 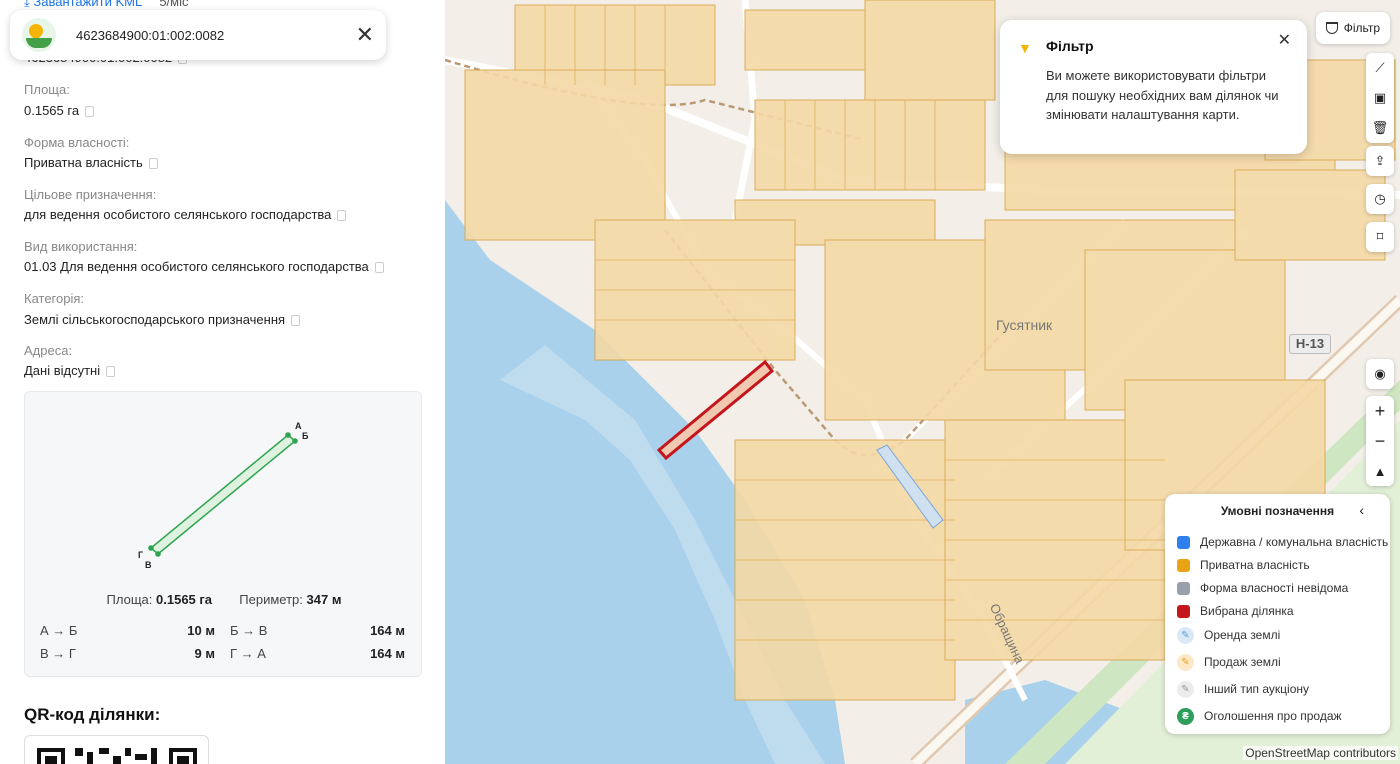 I want to click on vertex-a-label: А, so click(x=298, y=426).